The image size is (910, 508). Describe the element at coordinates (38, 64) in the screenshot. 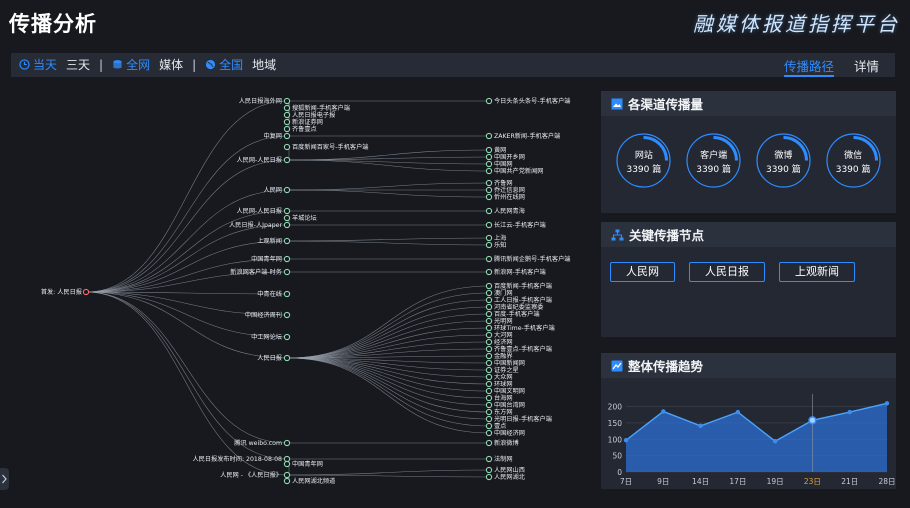

I see `filter-today: 当天` at that location.